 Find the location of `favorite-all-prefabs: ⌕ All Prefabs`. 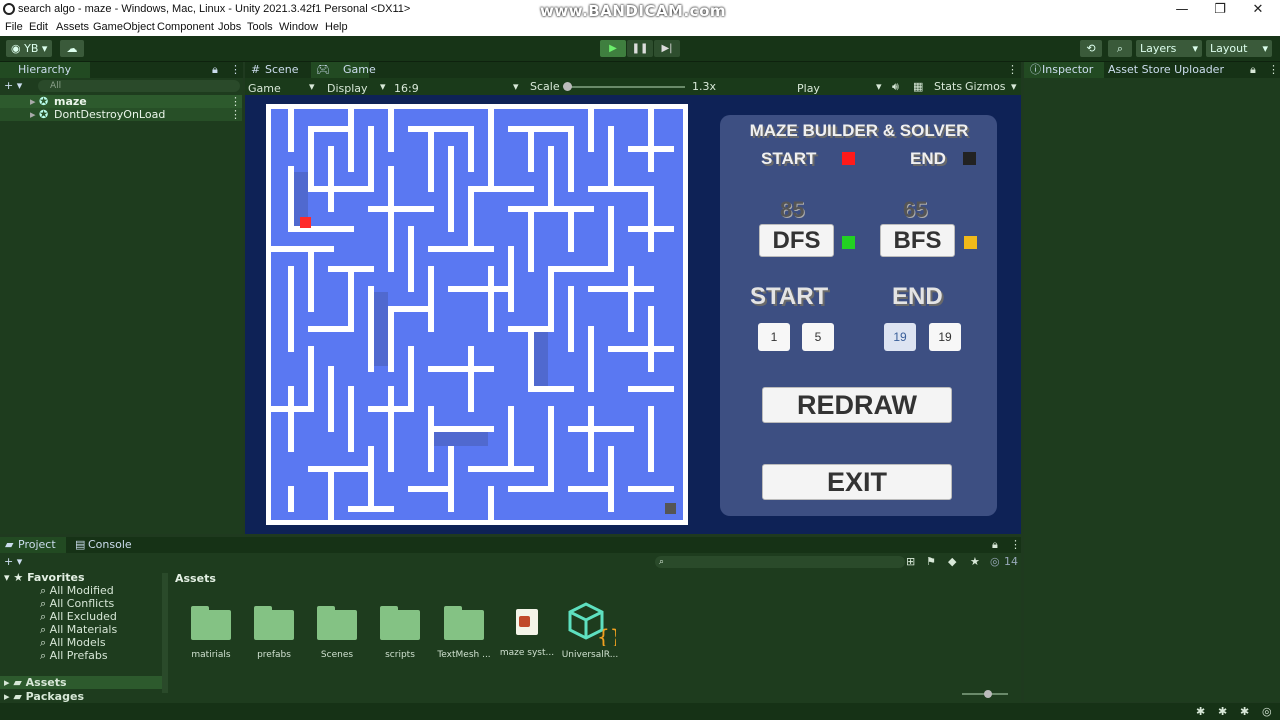

favorite-all-prefabs: ⌕ All Prefabs is located at coordinates (74, 656).